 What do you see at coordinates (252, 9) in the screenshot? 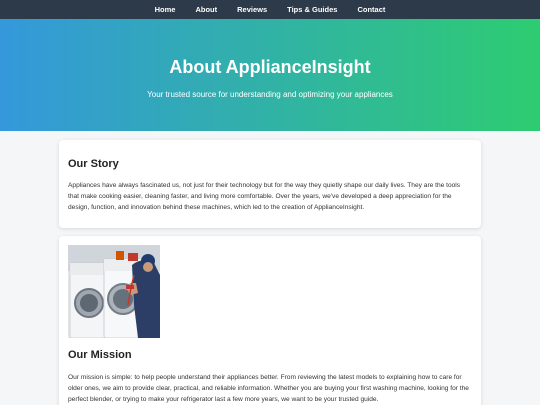
I see `nav-reviews-link: Reviews` at bounding box center [252, 9].